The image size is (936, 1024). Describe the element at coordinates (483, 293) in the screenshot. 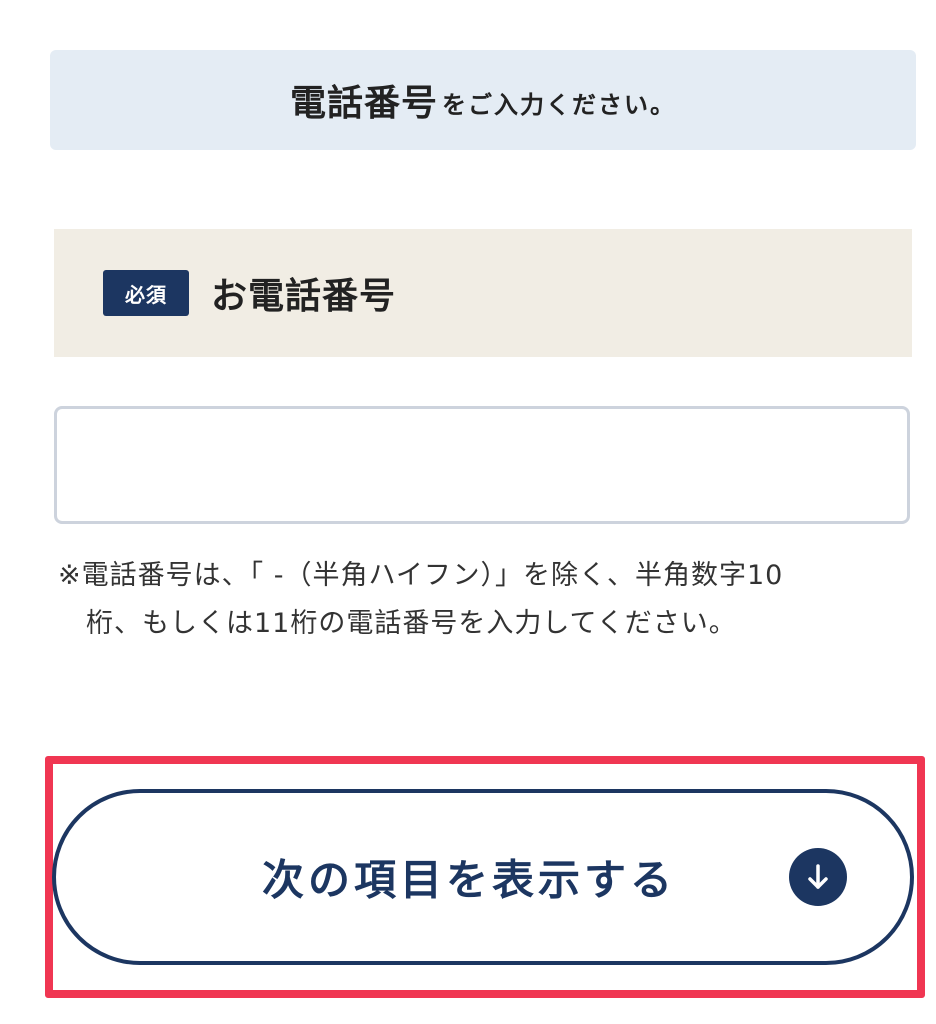

I see `phone-field-header: 必須 お電話番号` at that location.